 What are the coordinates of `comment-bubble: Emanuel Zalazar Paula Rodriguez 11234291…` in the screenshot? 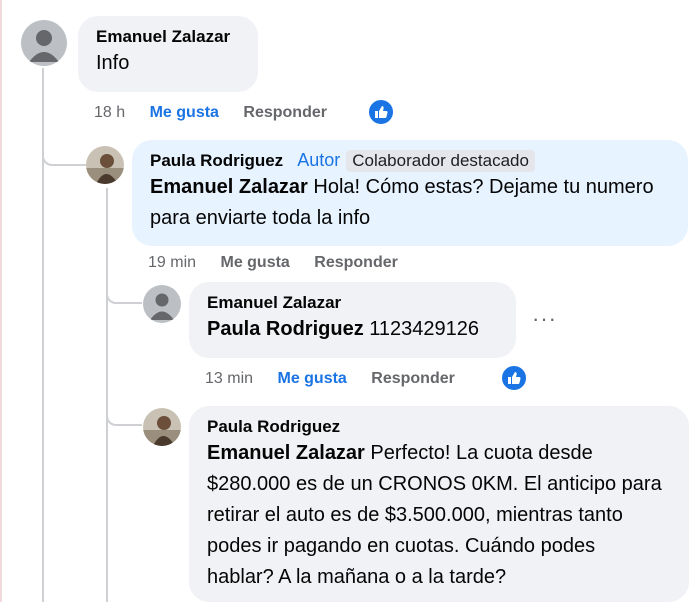 It's located at (352, 320).